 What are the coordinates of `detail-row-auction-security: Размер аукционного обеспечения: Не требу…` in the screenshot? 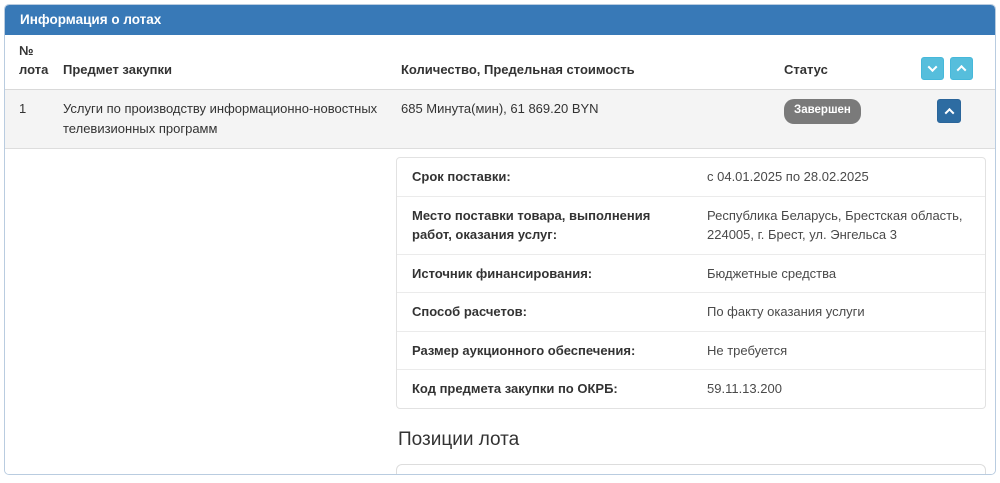 It's located at (691, 350).